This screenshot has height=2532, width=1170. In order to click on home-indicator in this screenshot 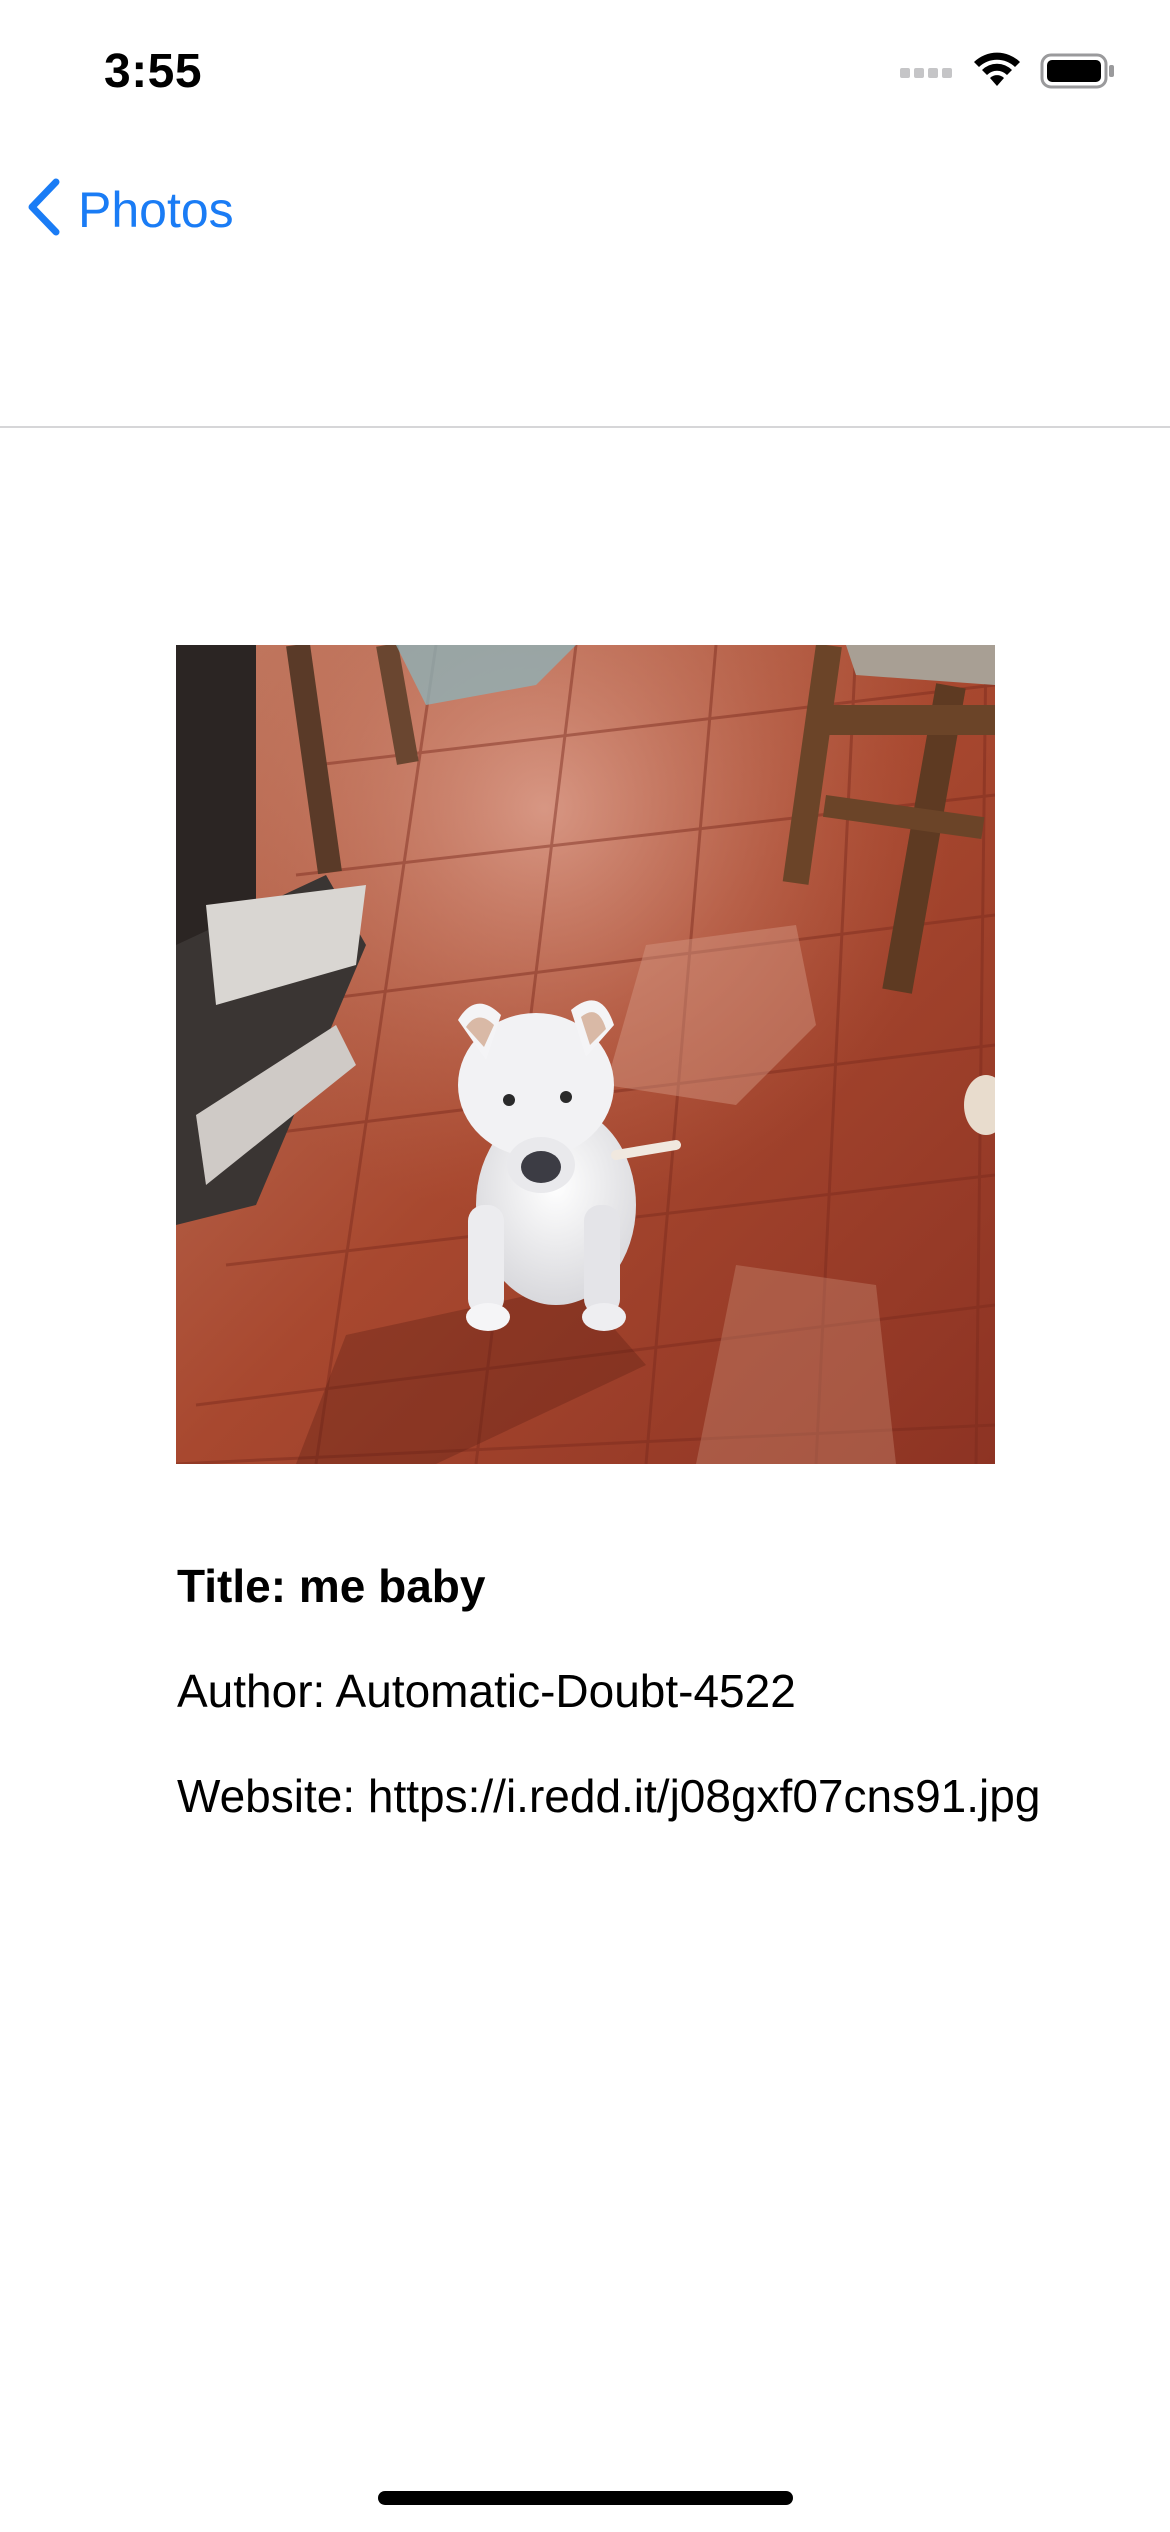, I will do `click(585, 2498)`.